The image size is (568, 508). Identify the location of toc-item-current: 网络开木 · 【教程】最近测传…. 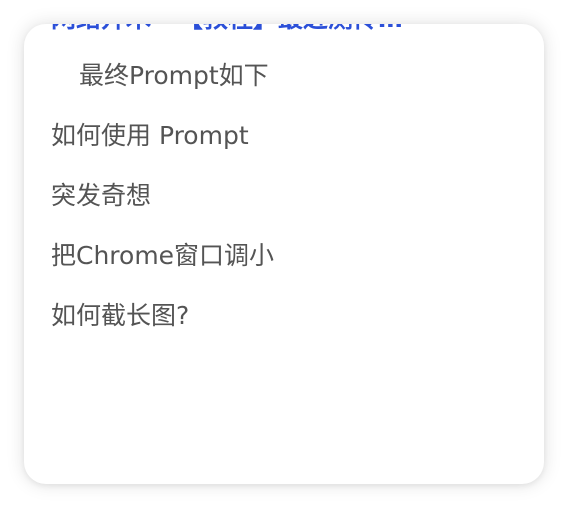
(227, 29).